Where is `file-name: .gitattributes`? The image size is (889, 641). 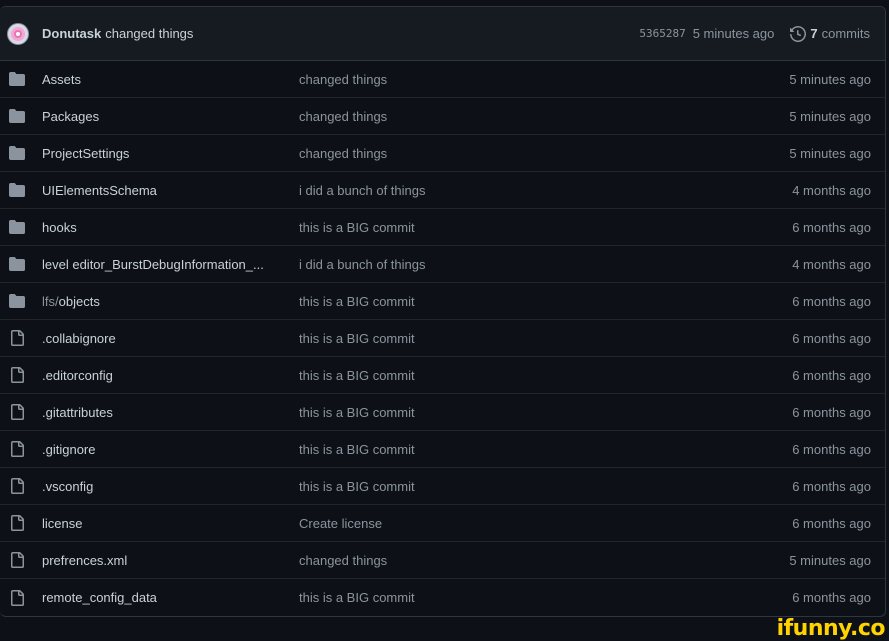
file-name: .gitattributes is located at coordinates (77, 412).